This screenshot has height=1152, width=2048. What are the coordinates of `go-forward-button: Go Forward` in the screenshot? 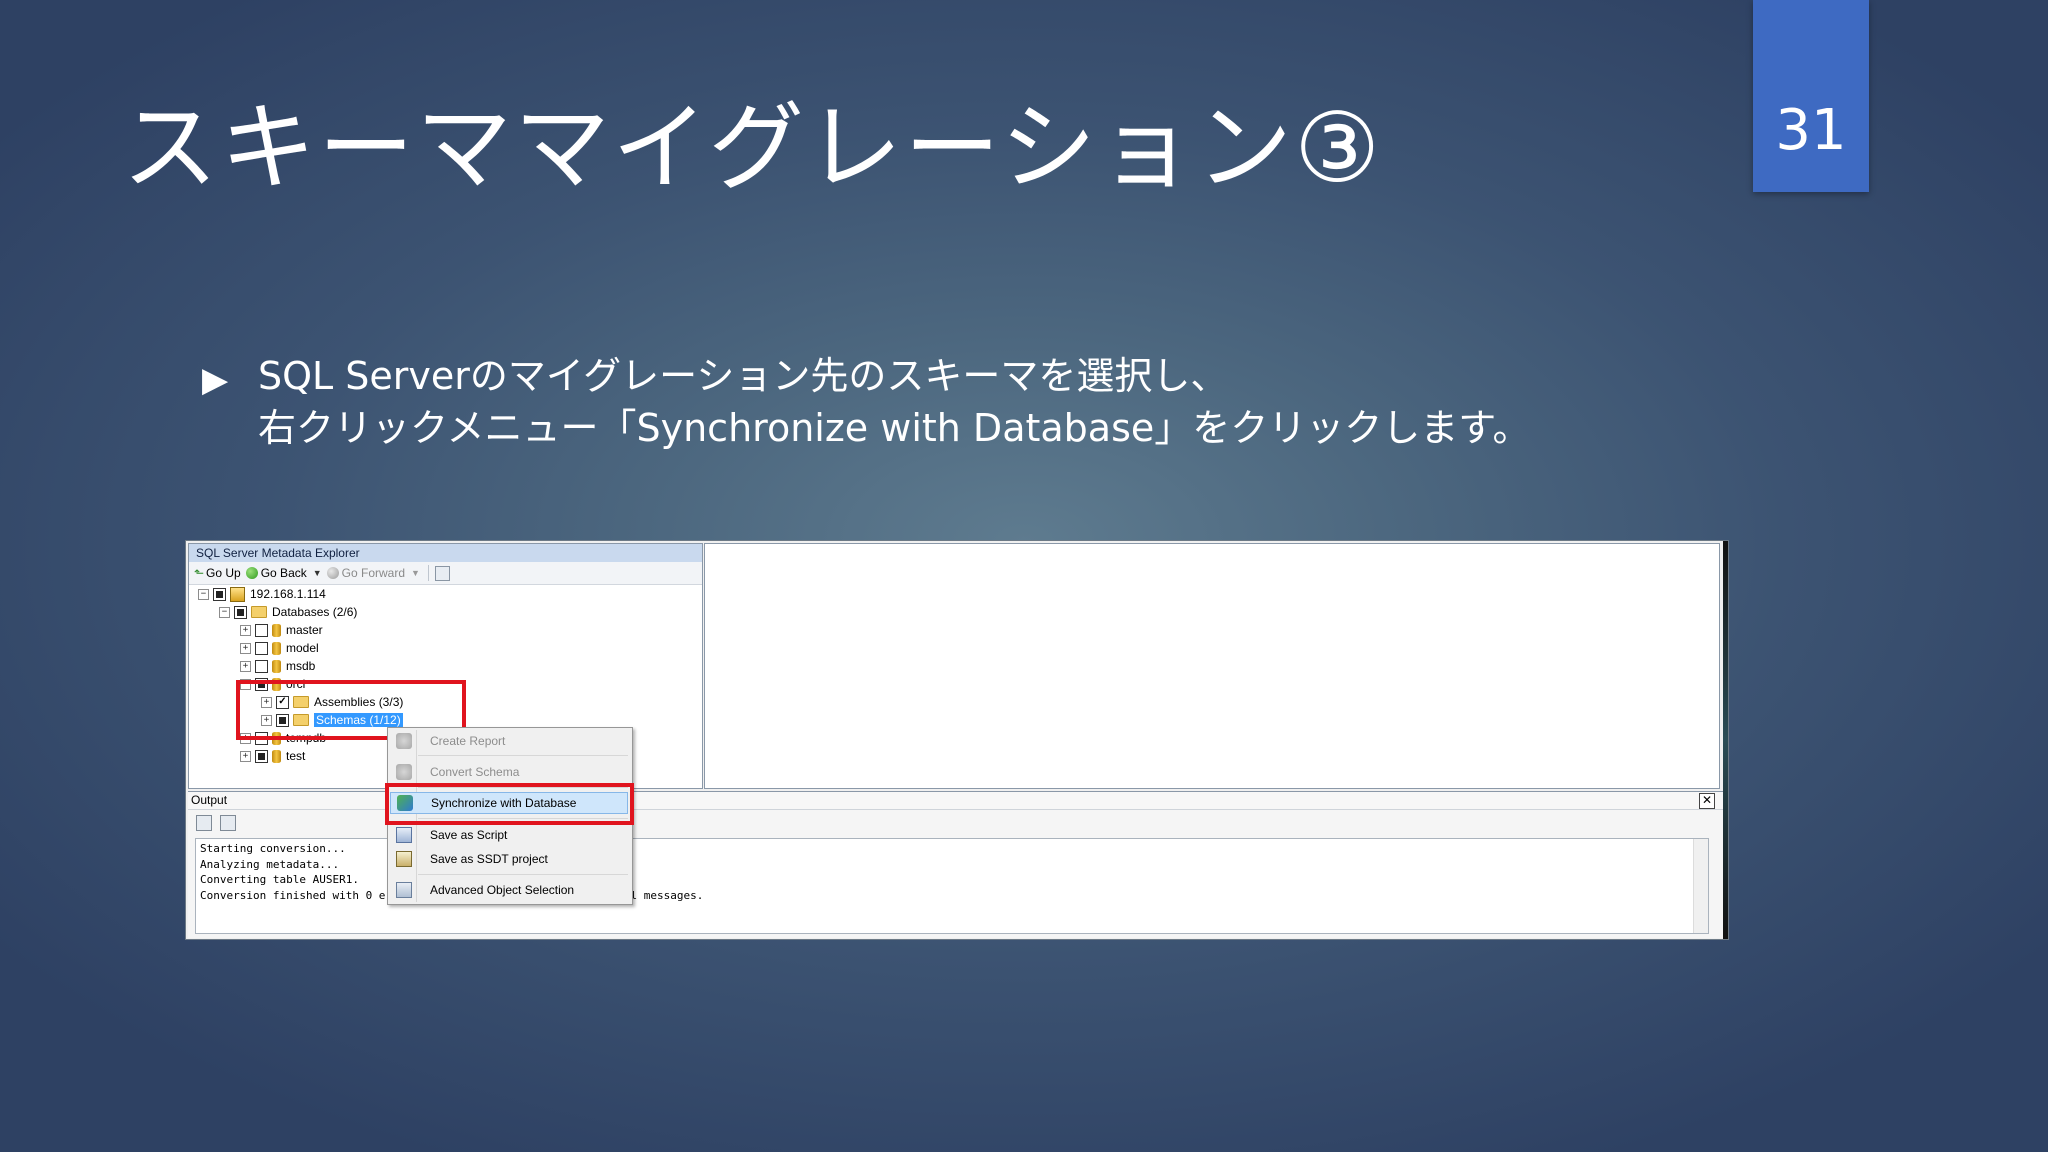 It's located at (366, 573).